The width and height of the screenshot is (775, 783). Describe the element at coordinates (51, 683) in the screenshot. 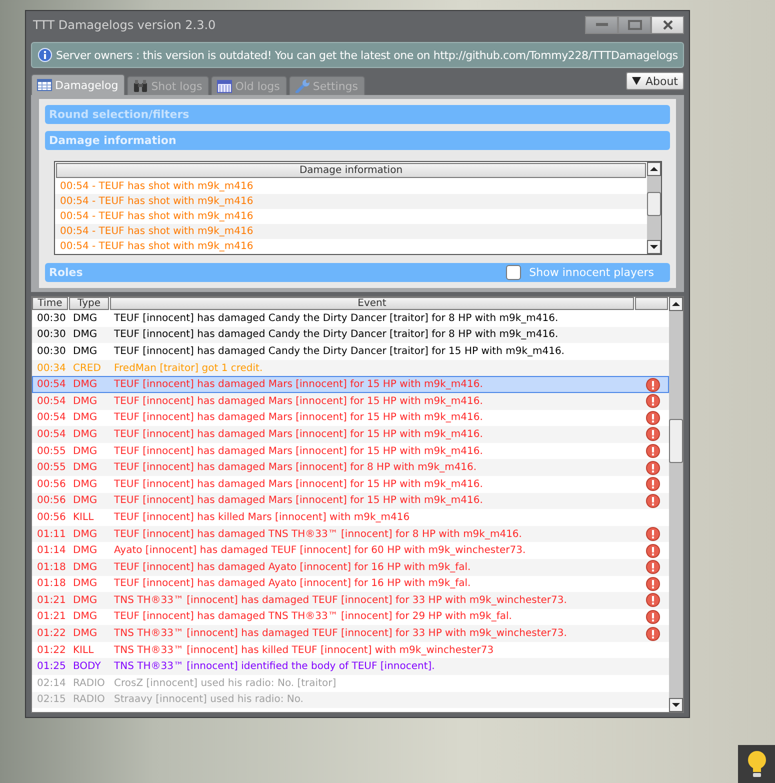

I see `table-cell-text: 02:14` at that location.